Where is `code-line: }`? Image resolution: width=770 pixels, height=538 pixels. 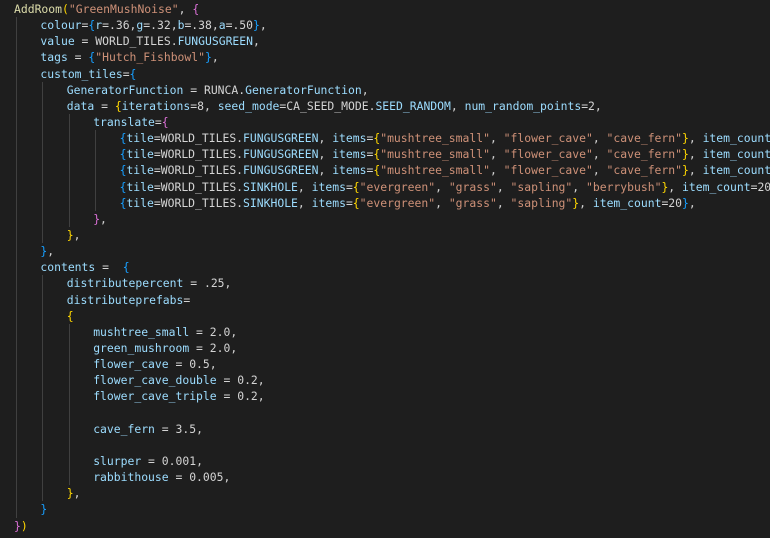
code-line: } is located at coordinates (385, 509).